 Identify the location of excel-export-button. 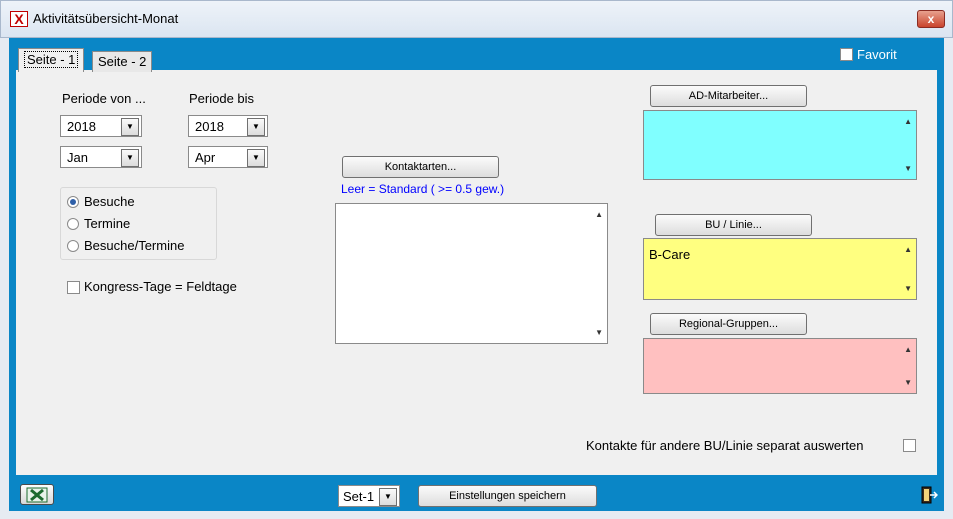
(37, 494).